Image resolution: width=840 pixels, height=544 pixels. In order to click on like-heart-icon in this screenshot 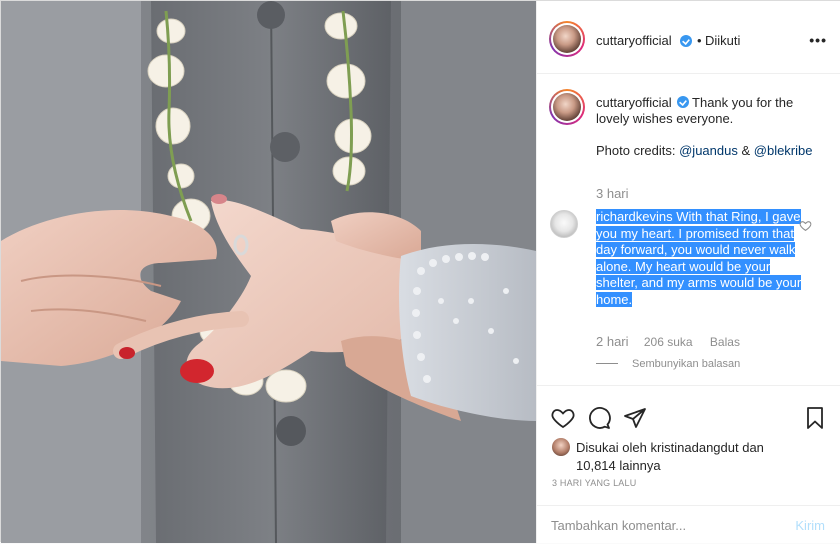, I will do `click(563, 418)`.